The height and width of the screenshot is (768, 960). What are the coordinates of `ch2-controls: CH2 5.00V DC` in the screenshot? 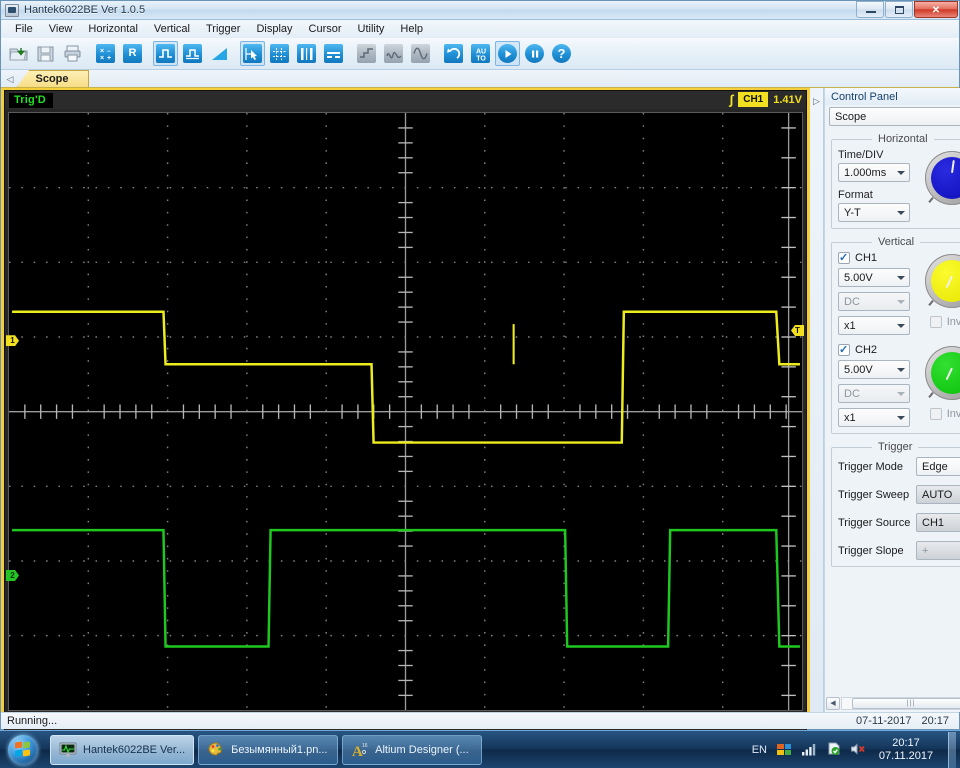 It's located at (899, 385).